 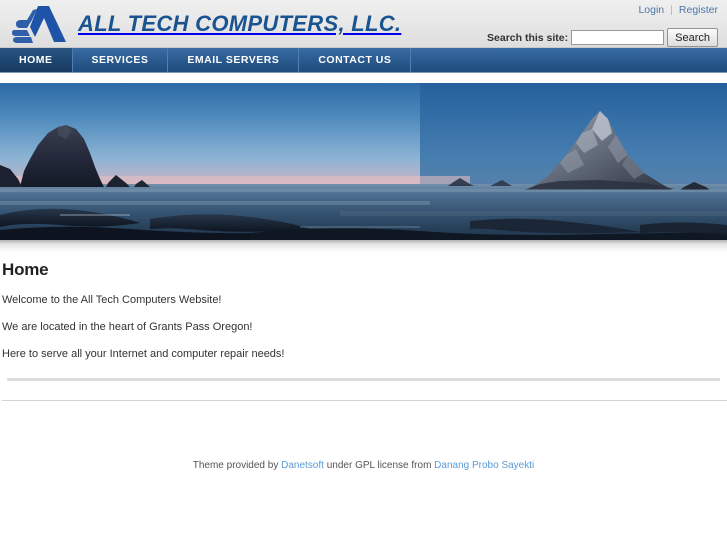 I want to click on site-logo-link: ALL TECH COMPUTERS, LLC., so click(x=204, y=24).